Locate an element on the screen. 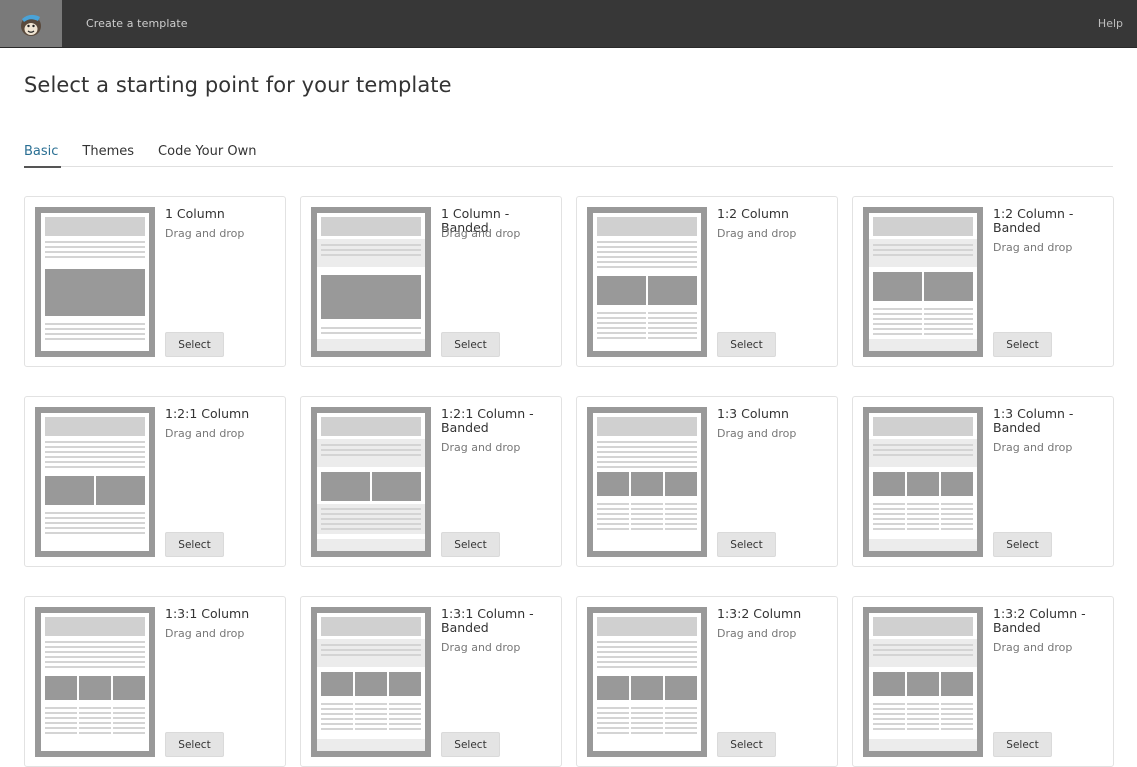  template-card: 1:3:2 Column Drag and drop Select is located at coordinates (707, 681).